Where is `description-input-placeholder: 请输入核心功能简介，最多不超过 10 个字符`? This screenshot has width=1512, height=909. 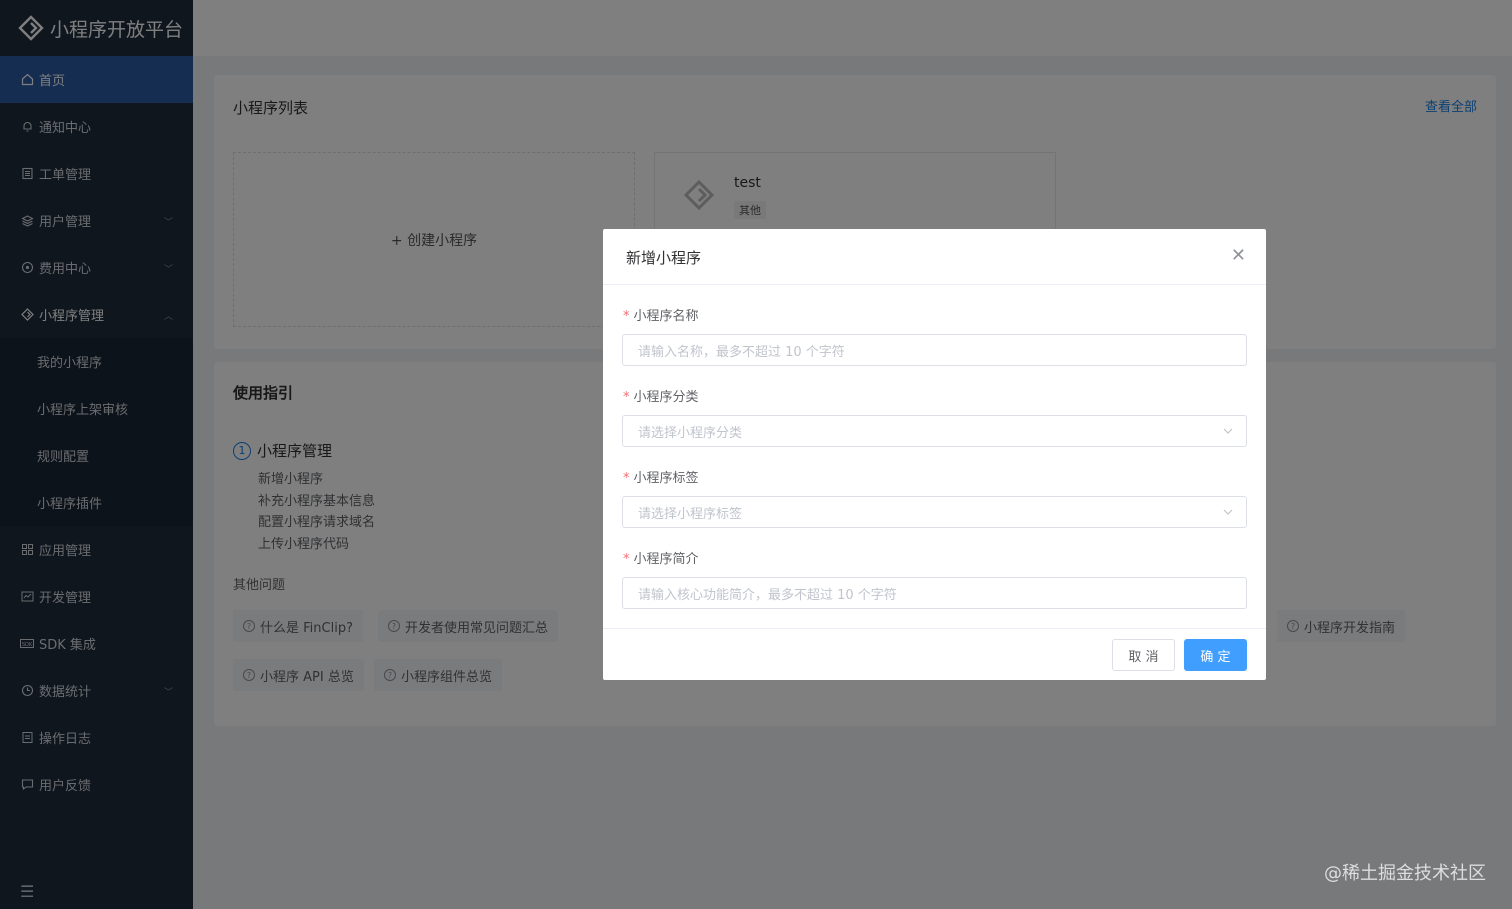
description-input-placeholder: 请输入核心功能简介，最多不超过 10 个字符 is located at coordinates (767, 595).